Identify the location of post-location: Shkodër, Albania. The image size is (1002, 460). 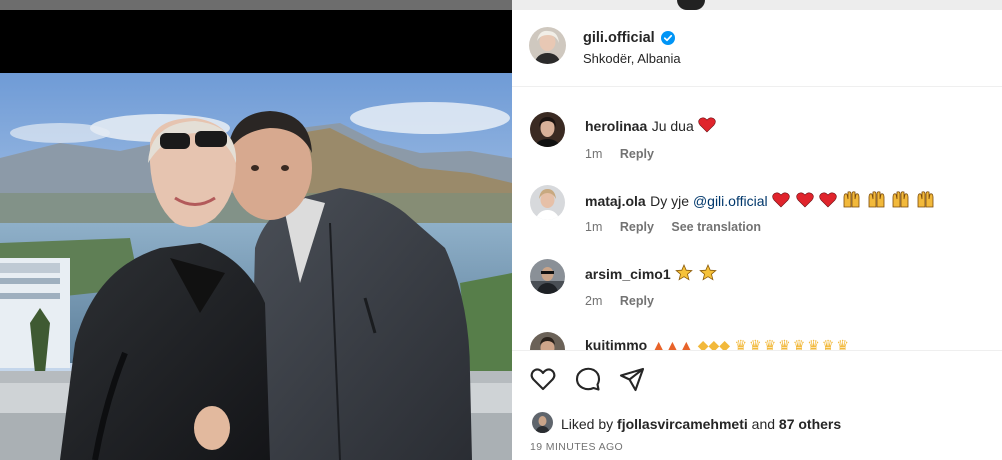
(632, 58).